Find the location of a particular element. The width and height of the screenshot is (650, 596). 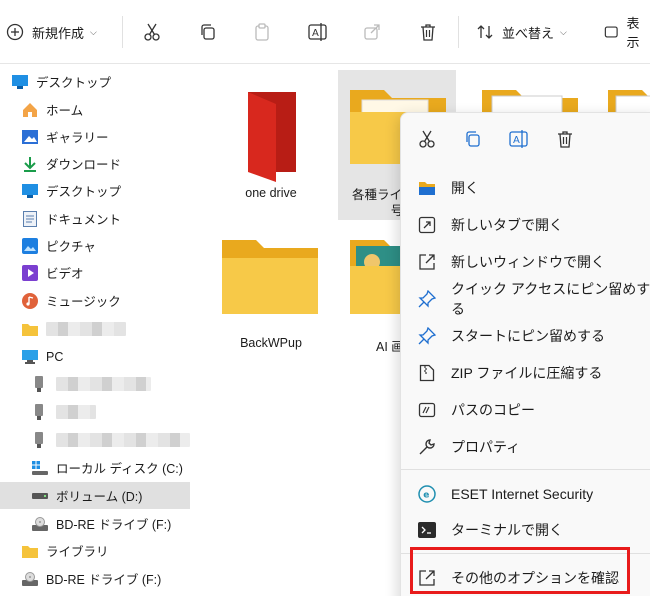

sidebar-item-bd-drive: BD-RE ドライブ (F:) is located at coordinates (95, 523).